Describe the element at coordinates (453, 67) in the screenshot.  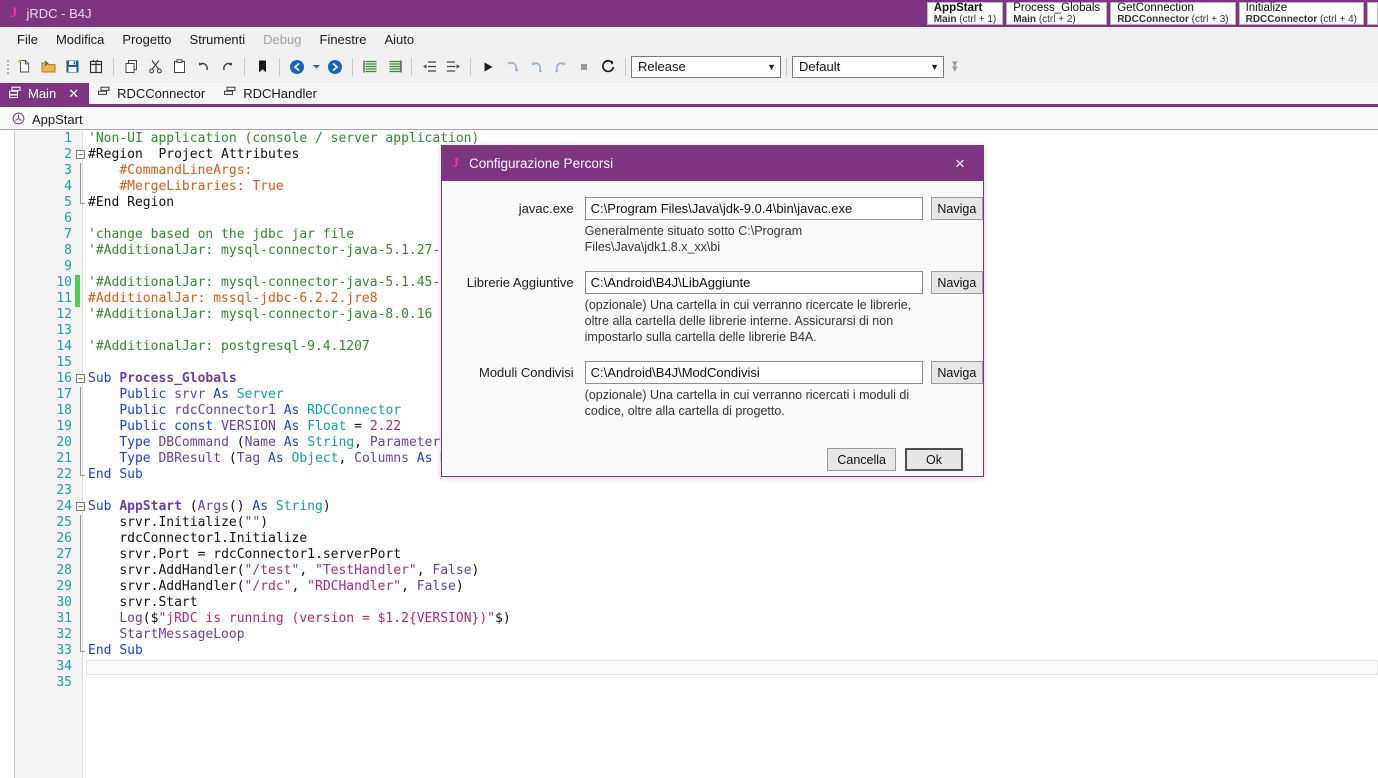
I see `indent-icon` at that location.